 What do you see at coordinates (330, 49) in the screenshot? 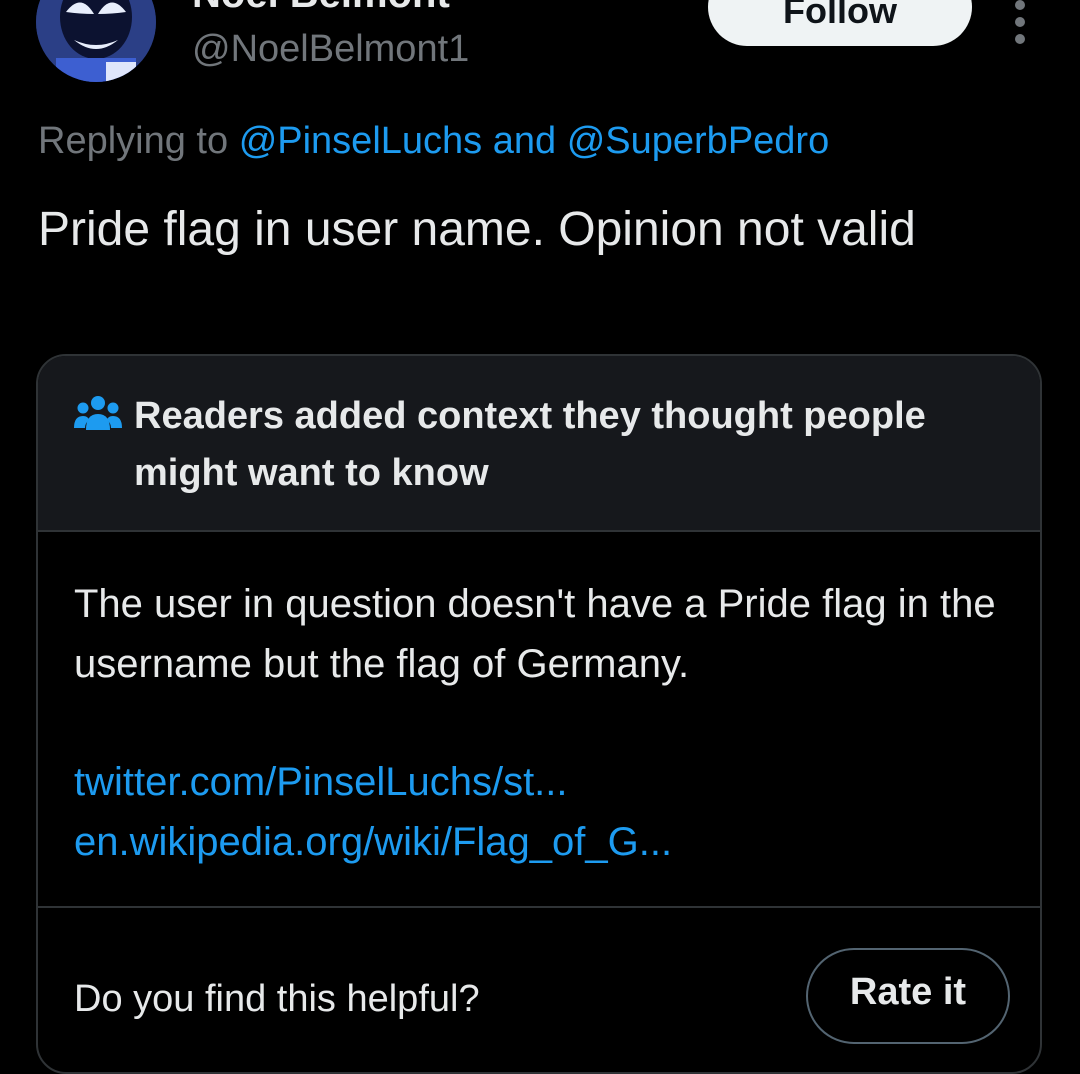
I see `author-handle: @NoelBelmont1` at bounding box center [330, 49].